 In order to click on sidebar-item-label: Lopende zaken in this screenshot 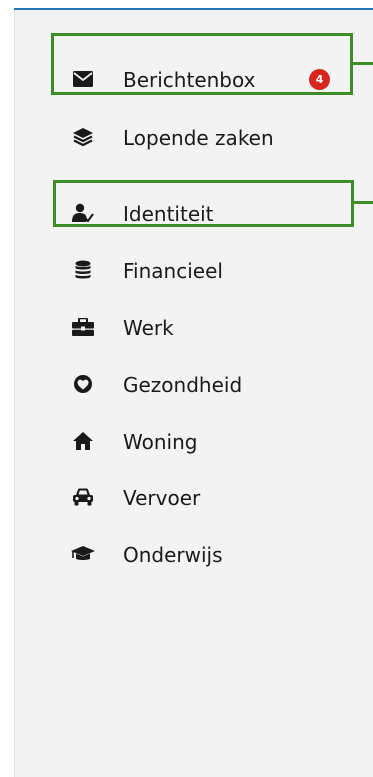, I will do `click(198, 138)`.